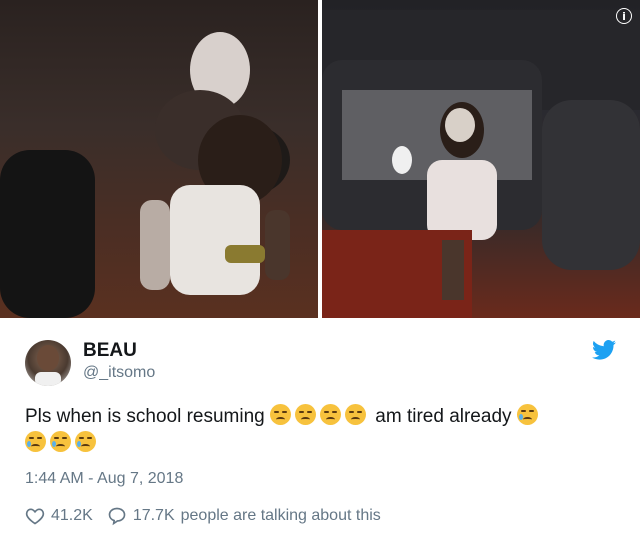  What do you see at coordinates (604, 350) in the screenshot?
I see `twitter-bird-icon` at bounding box center [604, 350].